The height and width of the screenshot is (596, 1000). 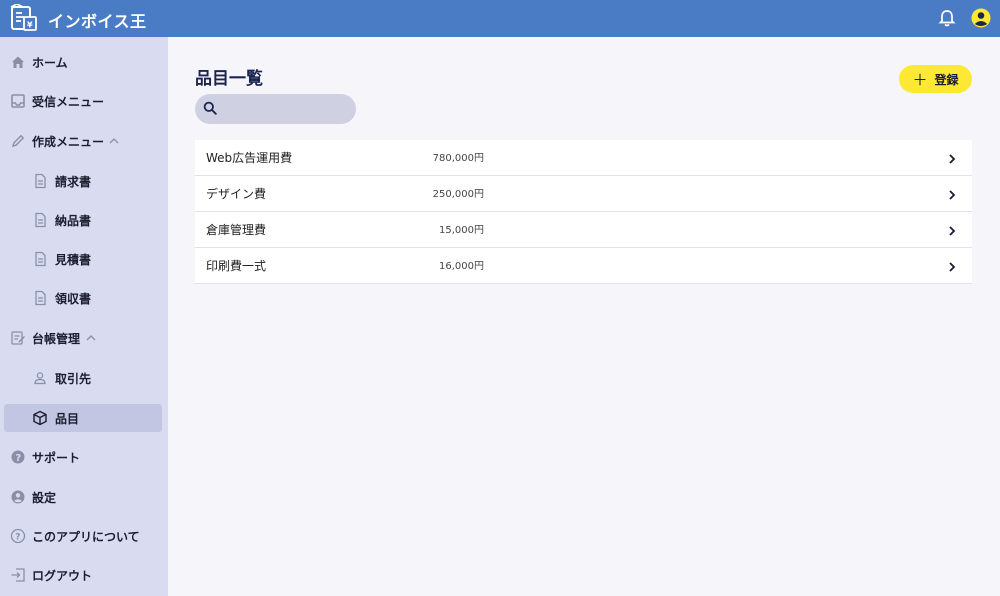 I want to click on sidebar-item-home: ホーム, so click(x=83, y=62).